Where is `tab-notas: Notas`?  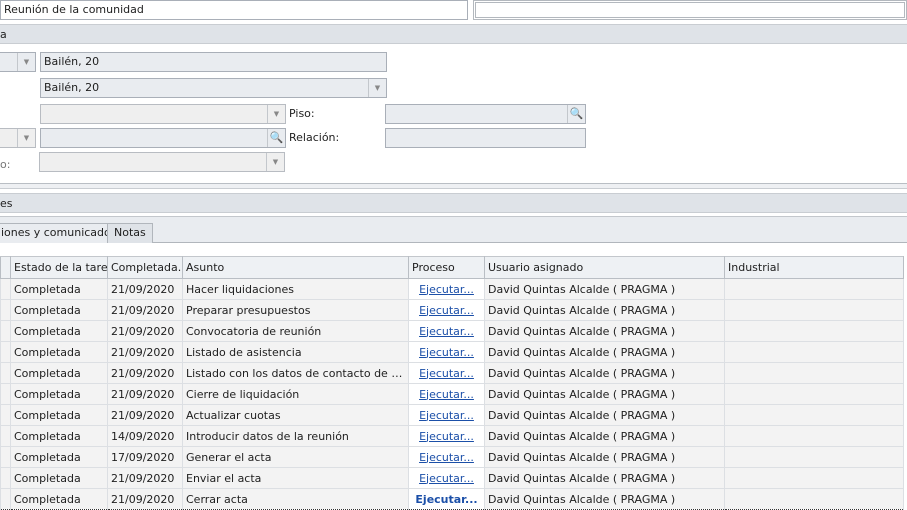
tab-notas: Notas is located at coordinates (130, 233).